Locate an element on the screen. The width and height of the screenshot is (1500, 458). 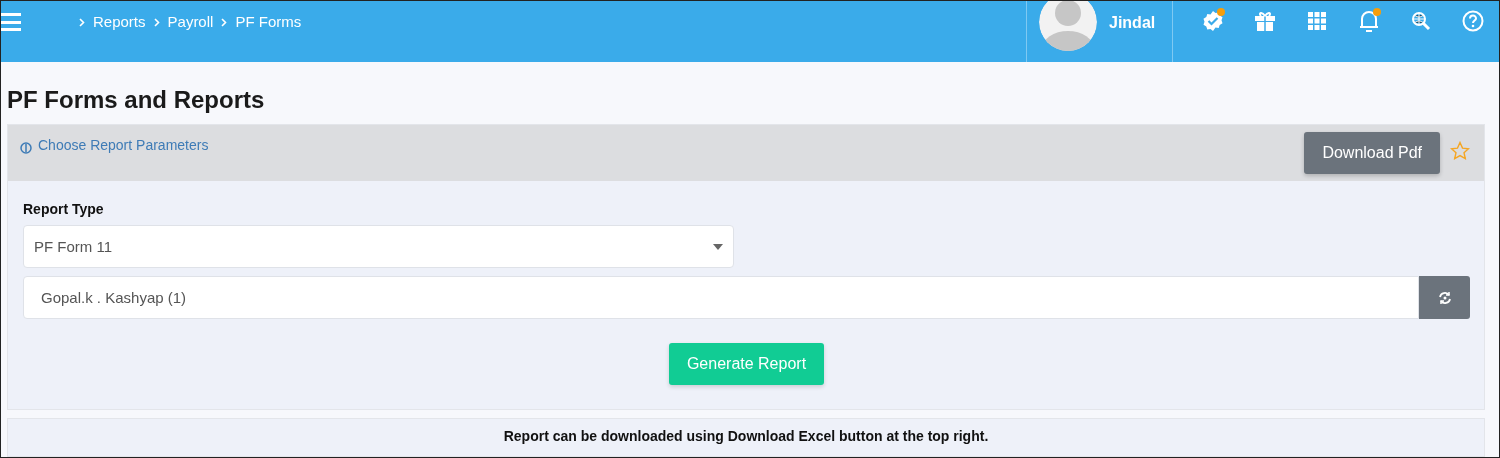
bell-icon is located at coordinates (1369, 21).